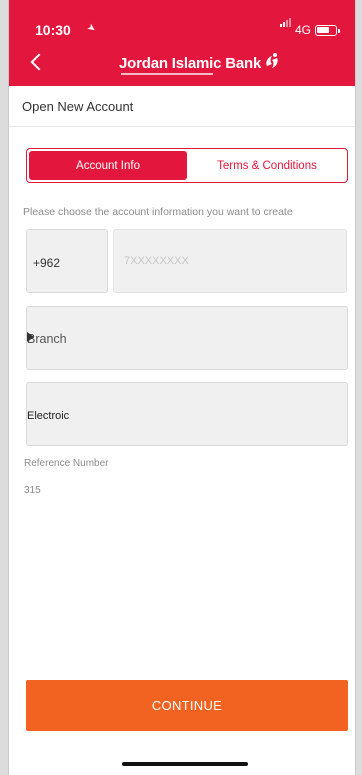 The width and height of the screenshot is (362, 775). What do you see at coordinates (48, 416) in the screenshot?
I see `account-type-value: Electroic` at bounding box center [48, 416].